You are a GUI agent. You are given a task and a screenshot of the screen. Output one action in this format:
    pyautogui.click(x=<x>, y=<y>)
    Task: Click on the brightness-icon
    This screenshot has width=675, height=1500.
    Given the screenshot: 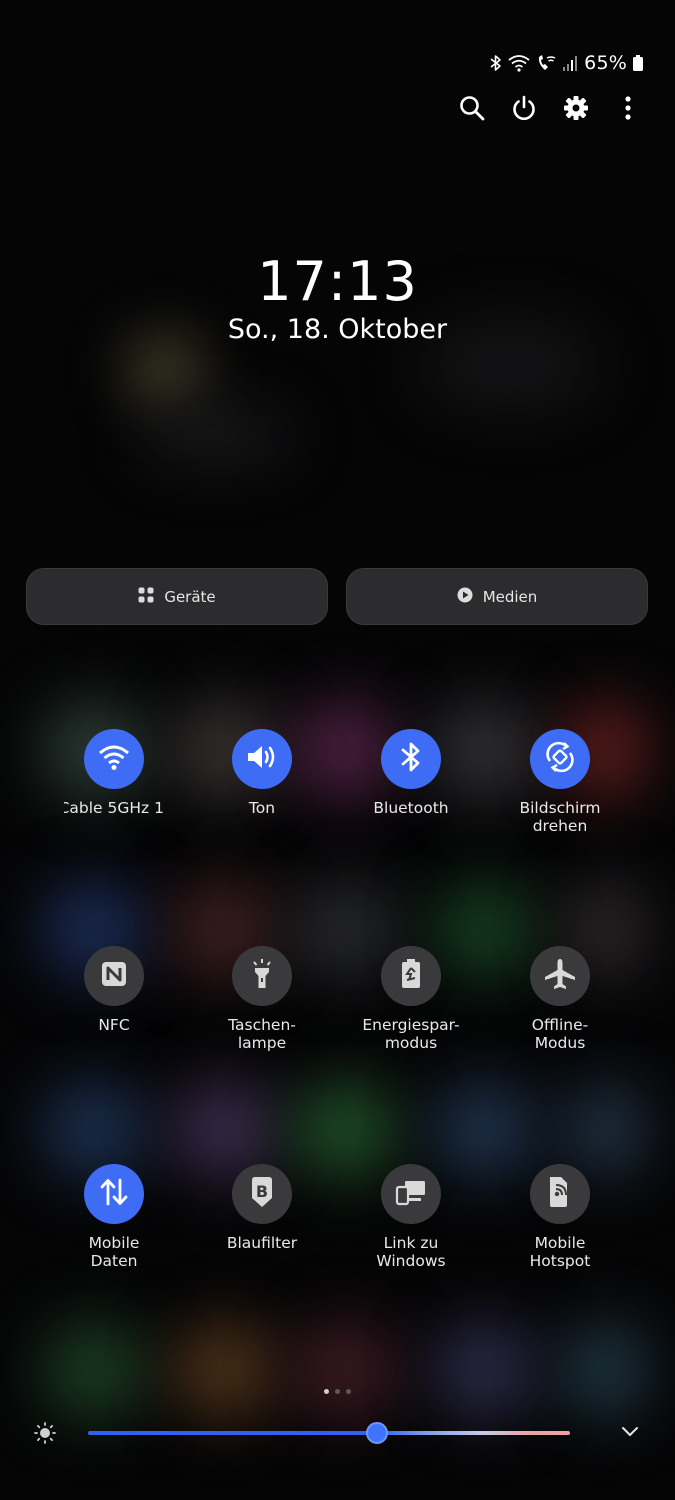 What is the action you would take?
    pyautogui.click(x=45, y=1435)
    